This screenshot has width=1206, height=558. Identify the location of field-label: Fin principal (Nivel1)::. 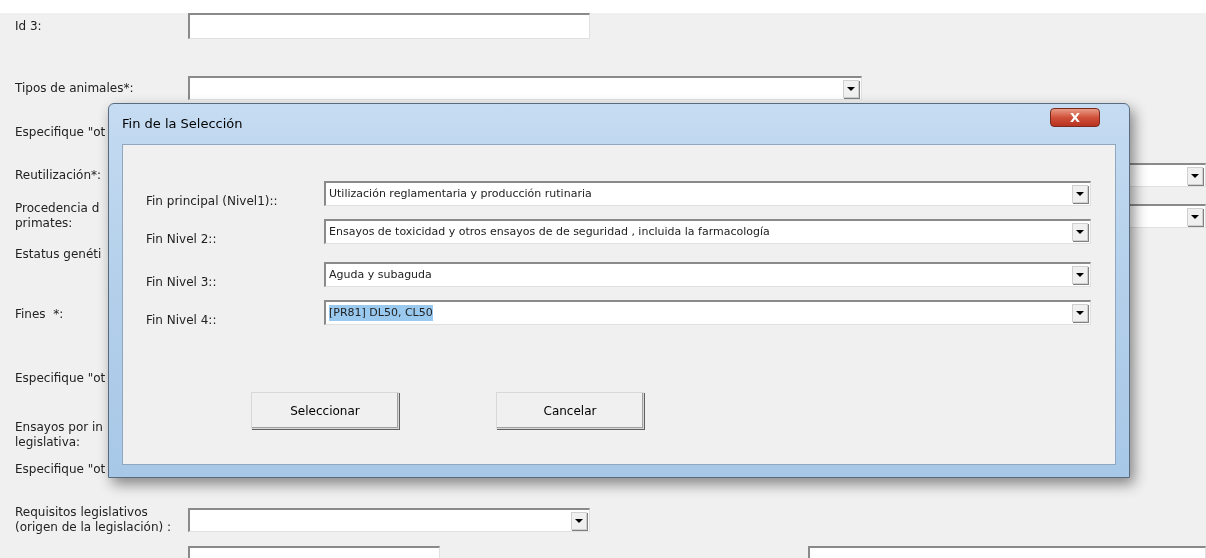
(212, 201).